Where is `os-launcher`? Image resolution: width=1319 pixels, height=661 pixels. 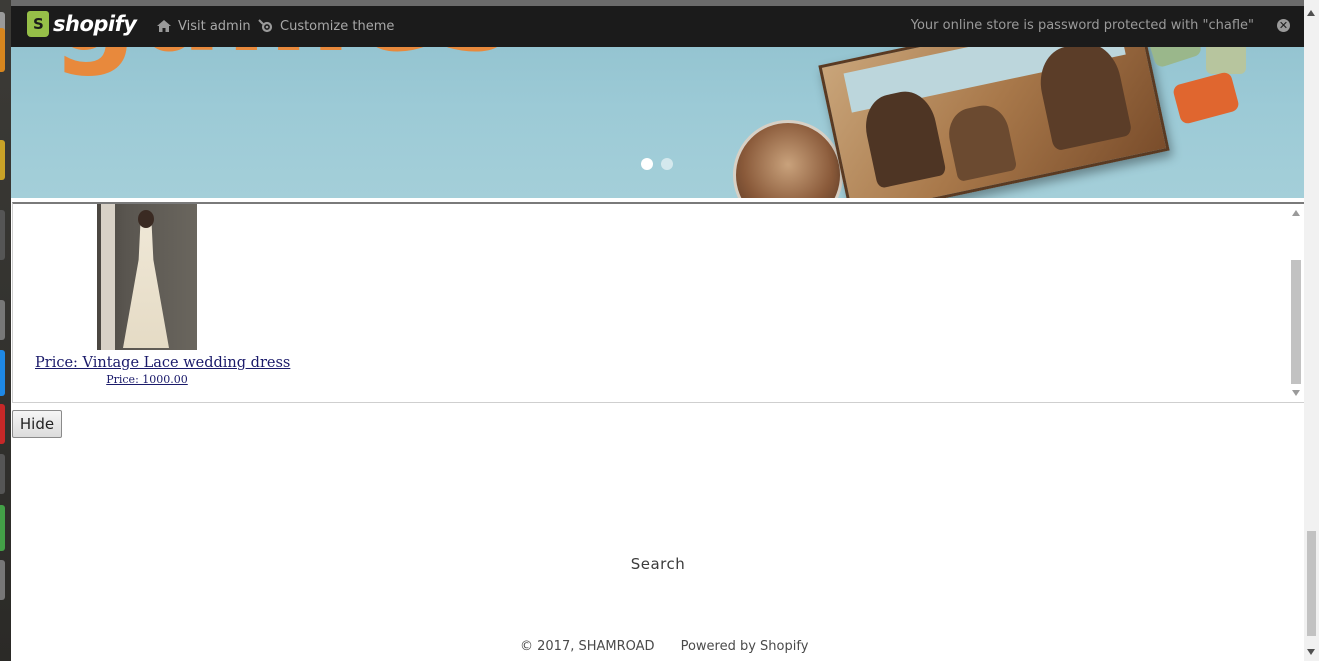
os-launcher is located at coordinates (5, 330).